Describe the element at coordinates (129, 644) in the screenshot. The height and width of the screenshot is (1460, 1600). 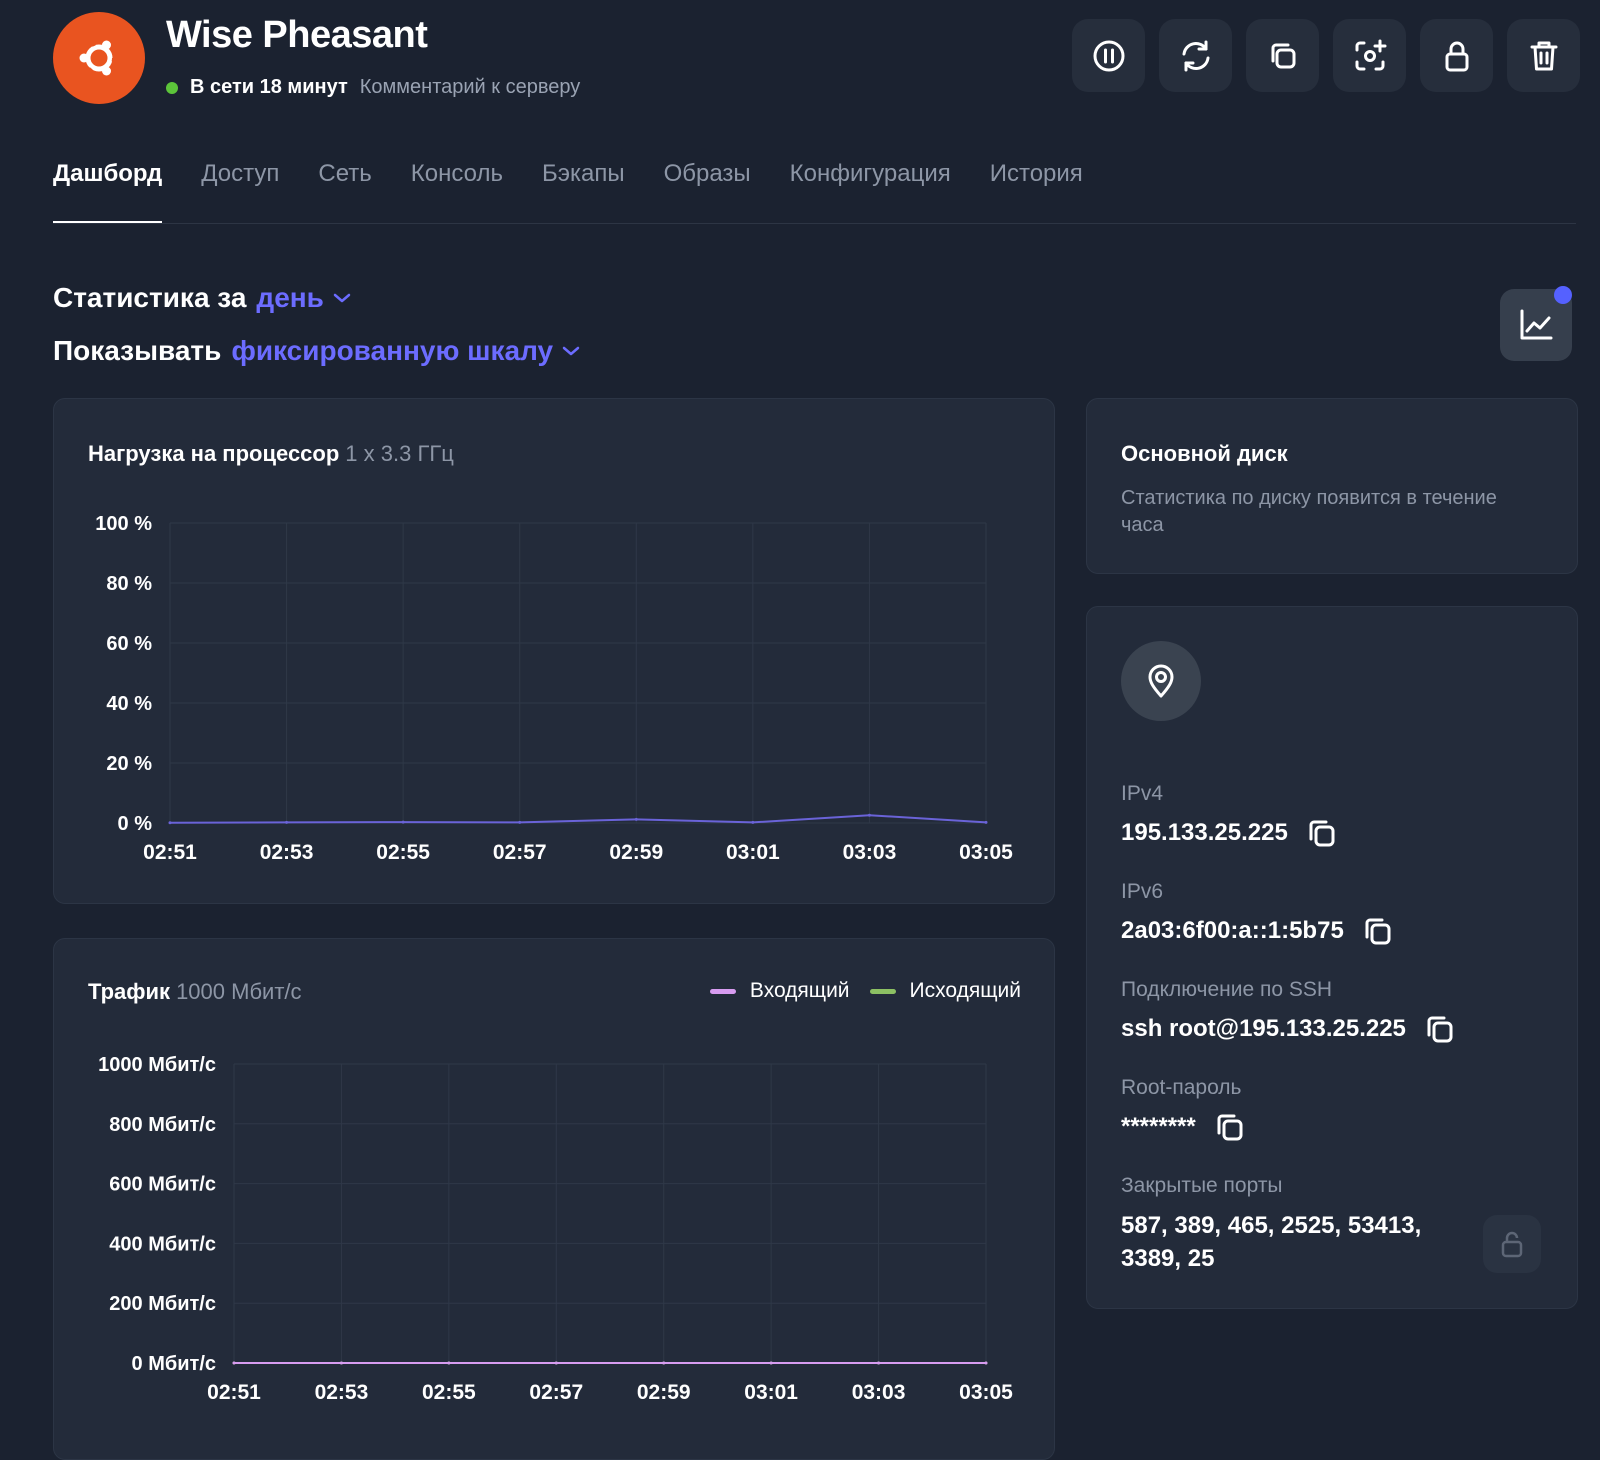
I see `y-tick-label: 60 %` at that location.